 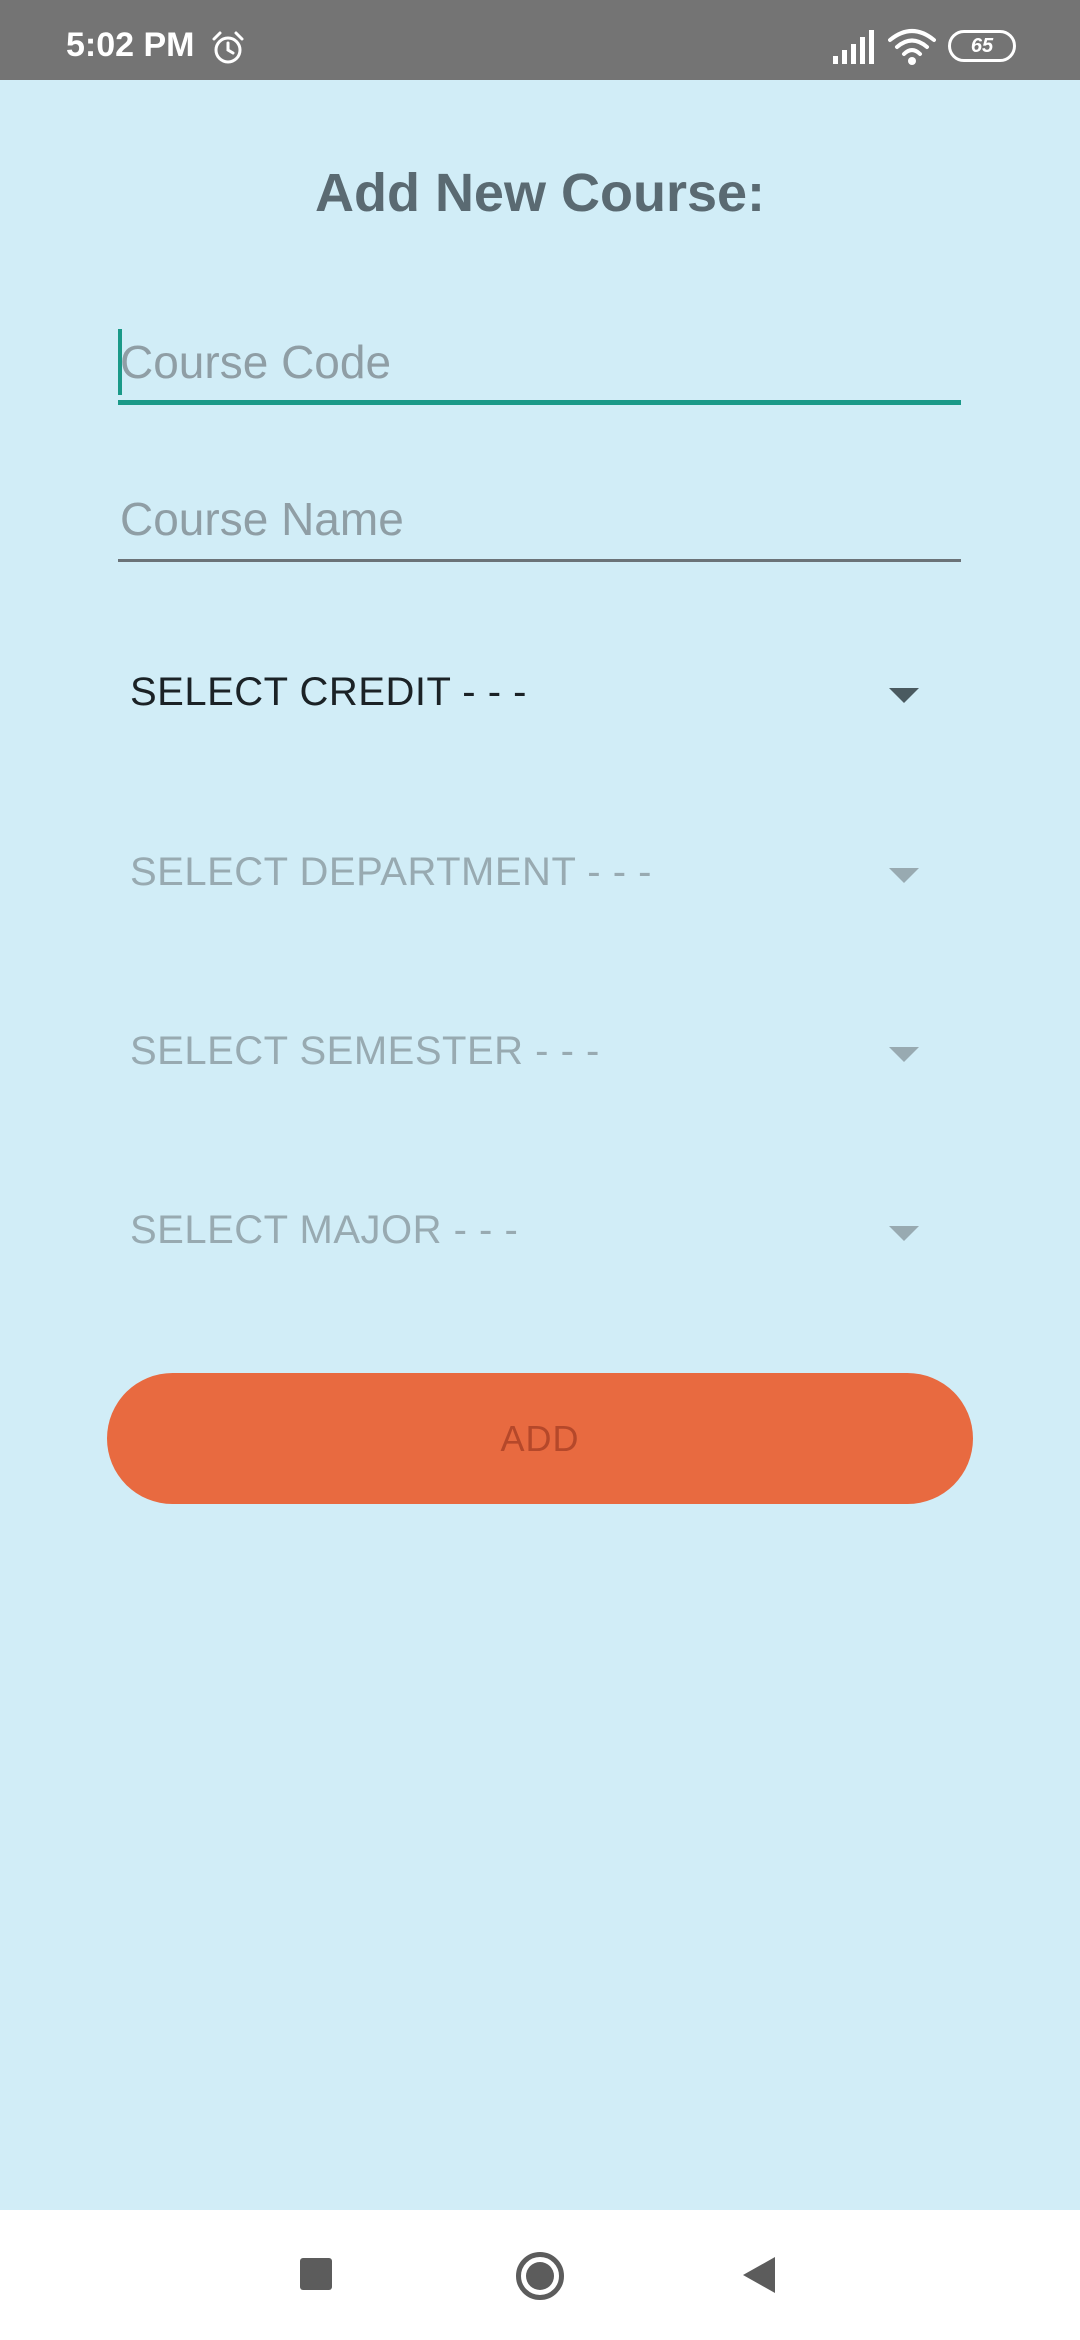 What do you see at coordinates (853, 47) in the screenshot?
I see `signal-icon` at bounding box center [853, 47].